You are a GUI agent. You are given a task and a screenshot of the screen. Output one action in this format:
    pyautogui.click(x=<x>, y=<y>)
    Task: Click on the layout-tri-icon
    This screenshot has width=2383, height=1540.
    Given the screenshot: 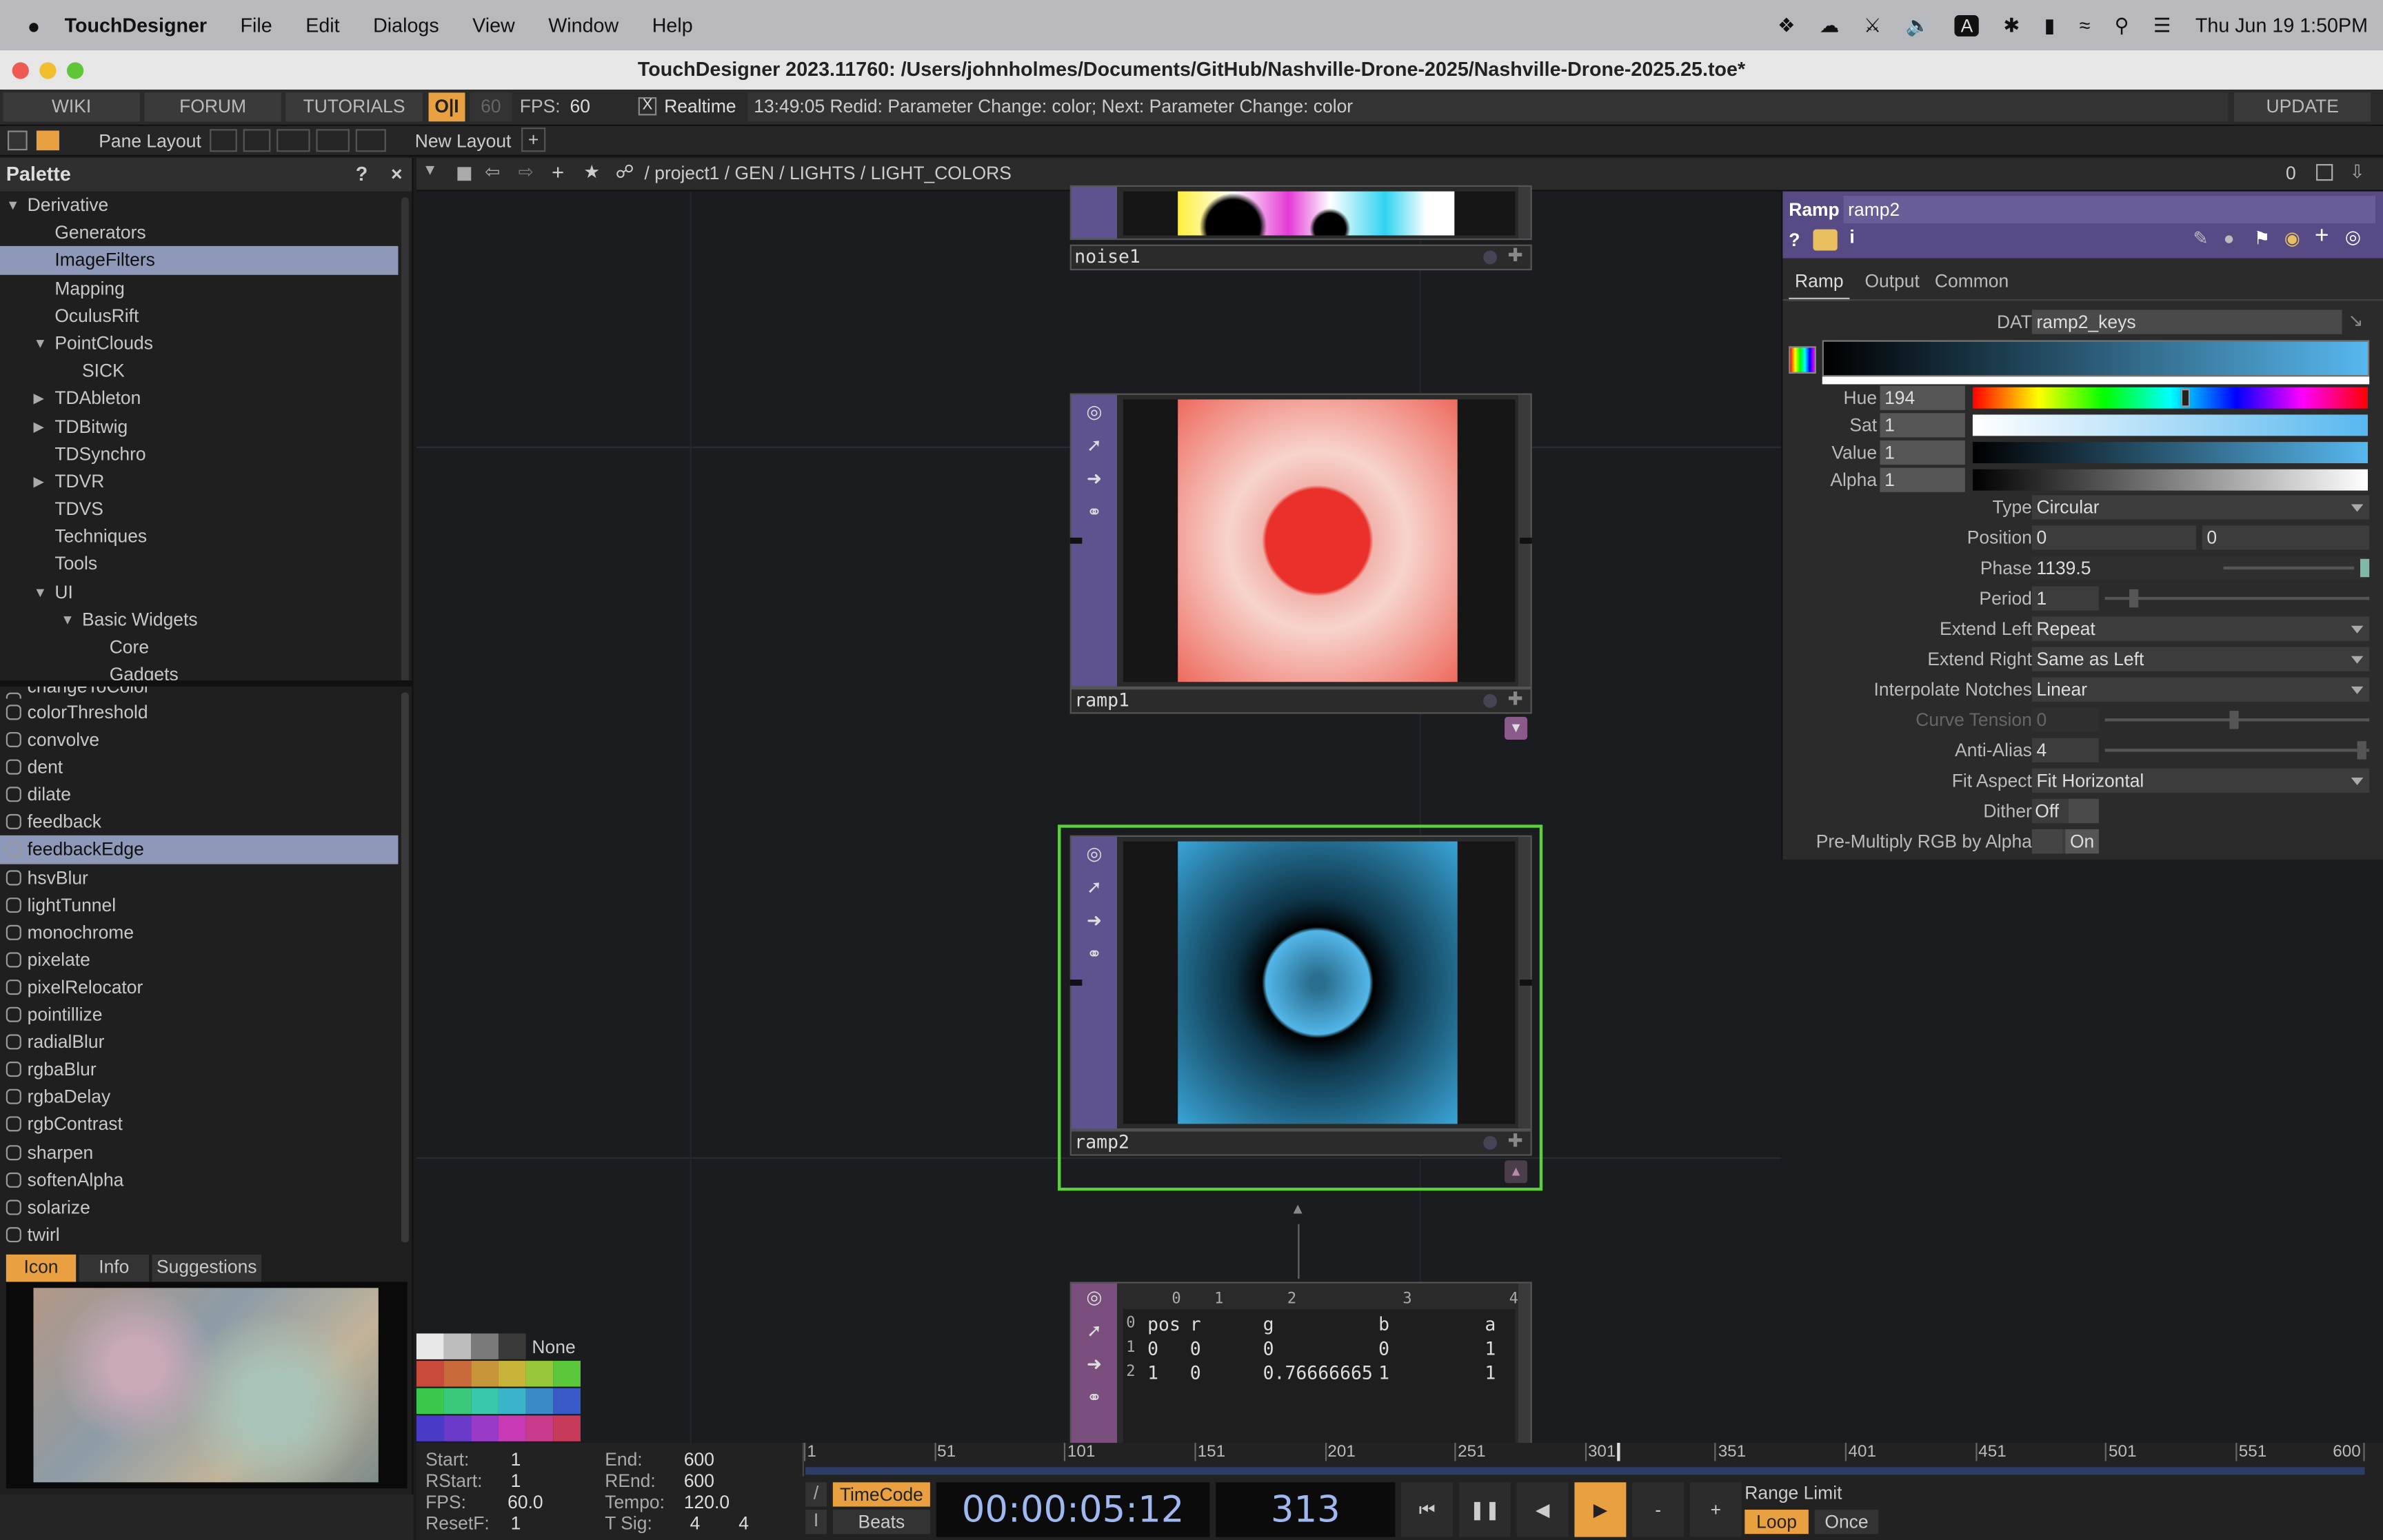 What is the action you would take?
    pyautogui.click(x=370, y=141)
    